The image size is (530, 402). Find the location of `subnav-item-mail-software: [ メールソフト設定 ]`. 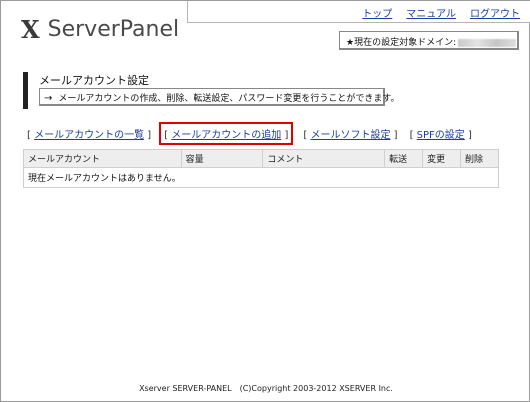

subnav-item-mail-software: [ メールソフト設定 ] is located at coordinates (350, 135).